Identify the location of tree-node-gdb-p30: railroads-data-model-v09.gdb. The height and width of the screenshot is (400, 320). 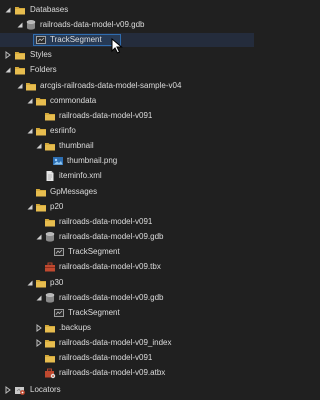
(127, 298).